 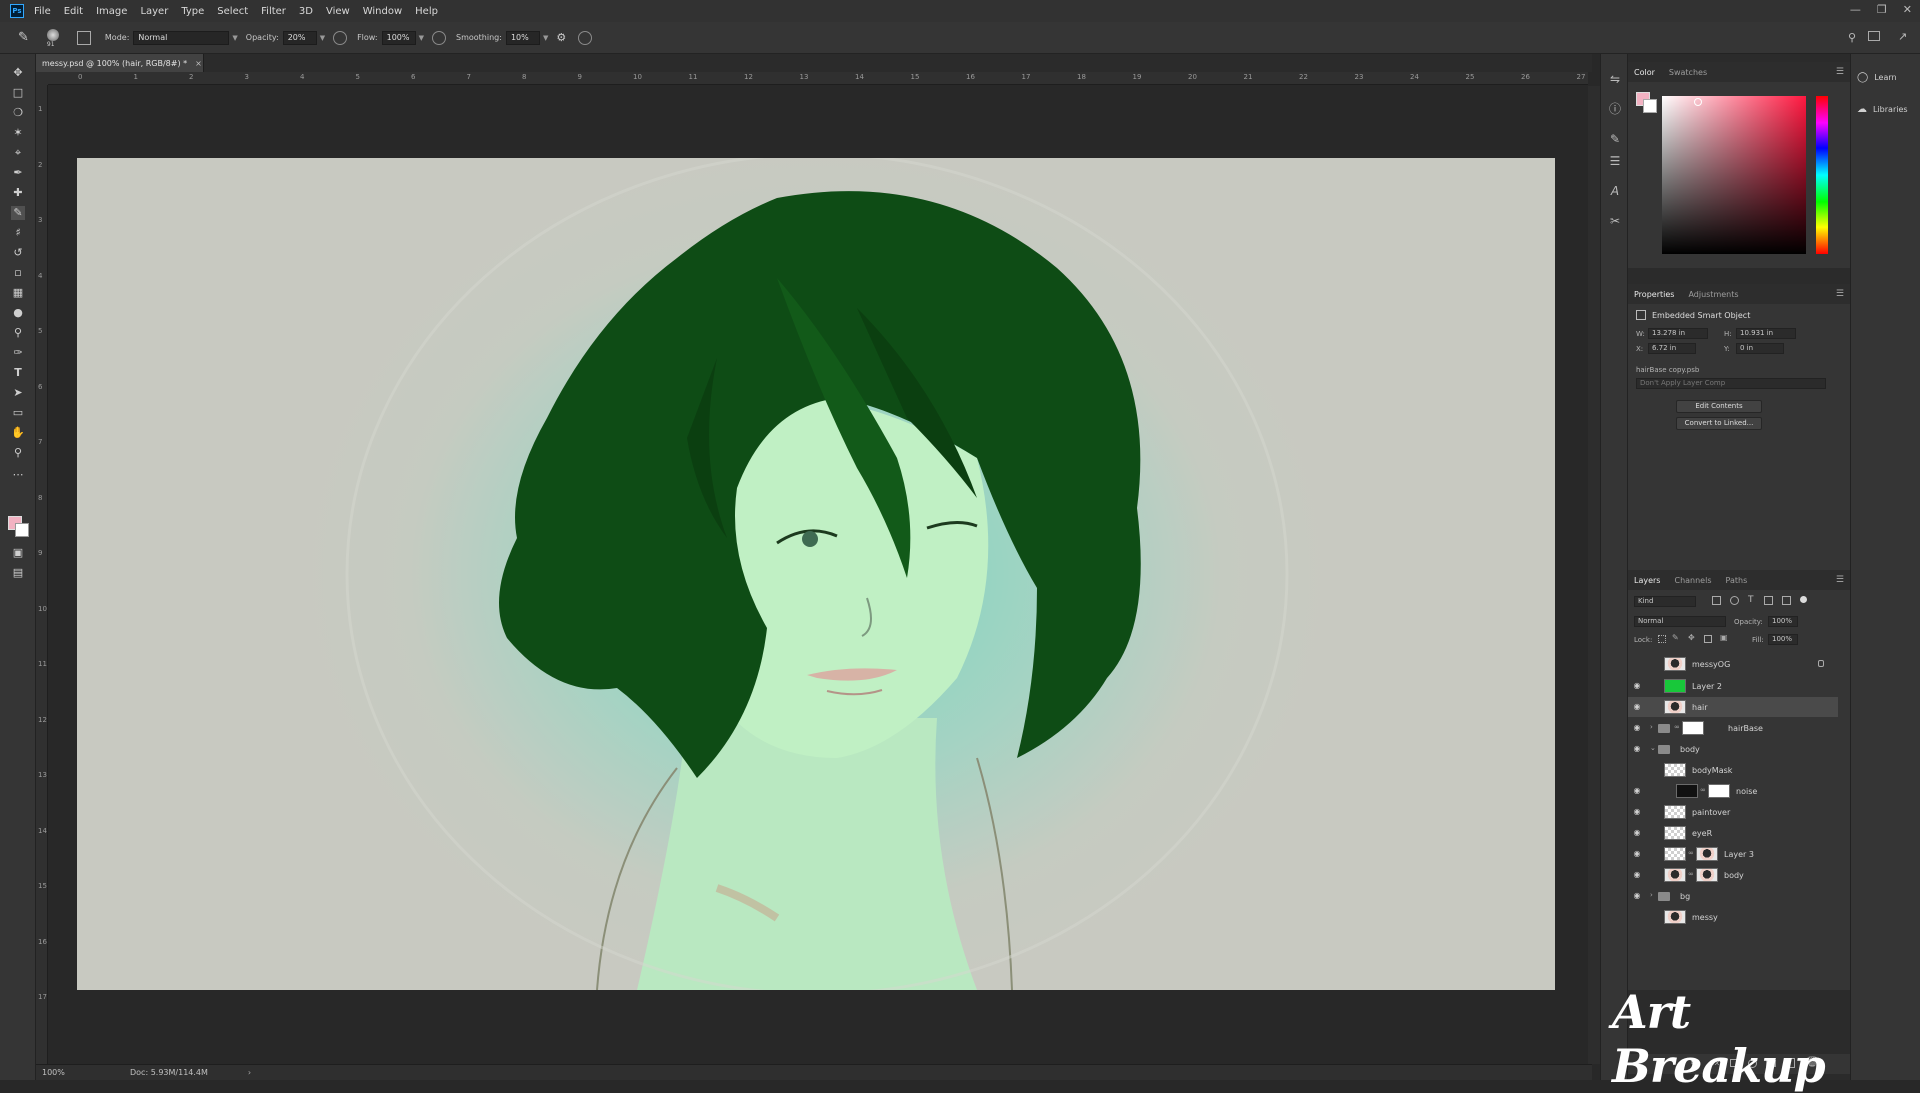 What do you see at coordinates (1786, 600) in the screenshot?
I see `filter-smart-object-icon` at bounding box center [1786, 600].